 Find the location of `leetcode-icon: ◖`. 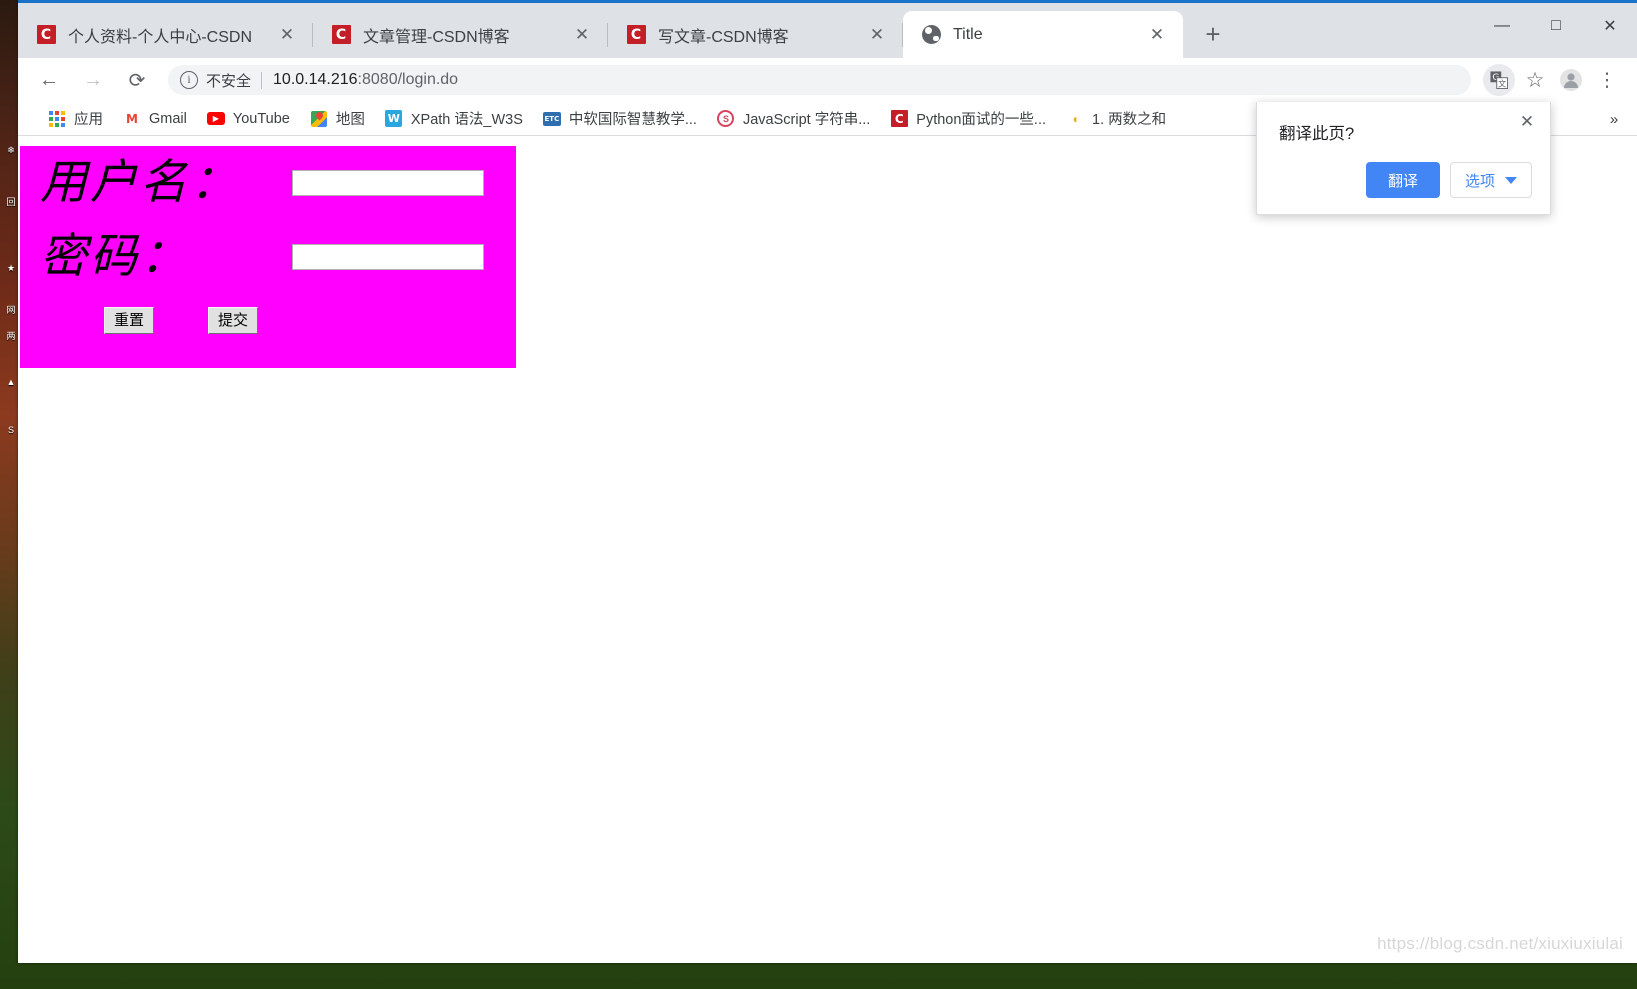

leetcode-icon: ◖ is located at coordinates (1075, 118).